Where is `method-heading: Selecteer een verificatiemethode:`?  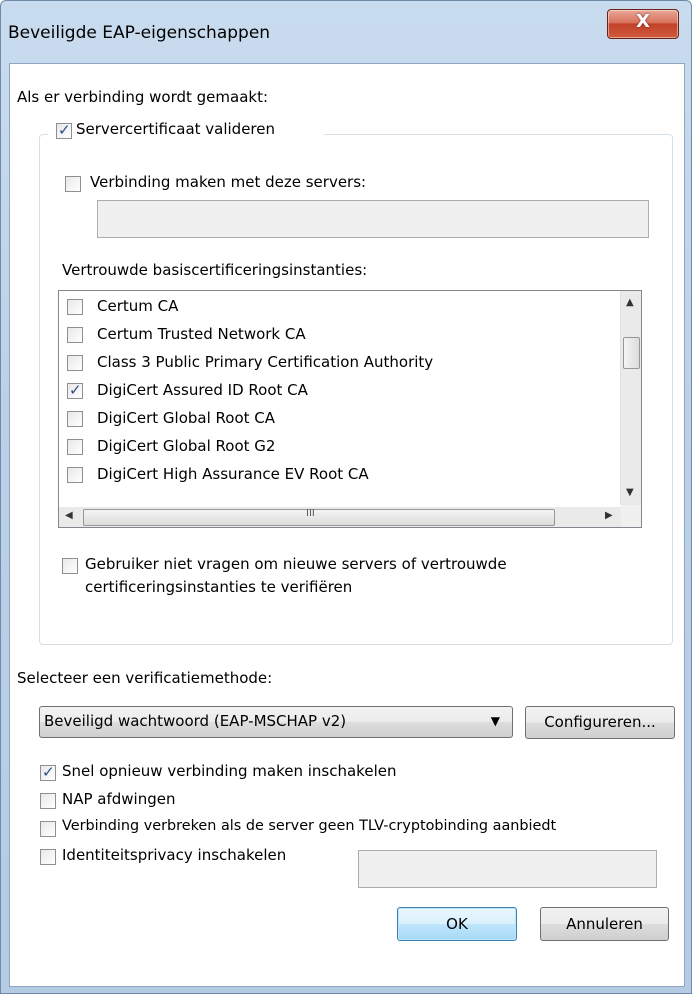
method-heading: Selecteer een verificatiemethode: is located at coordinates (145, 678).